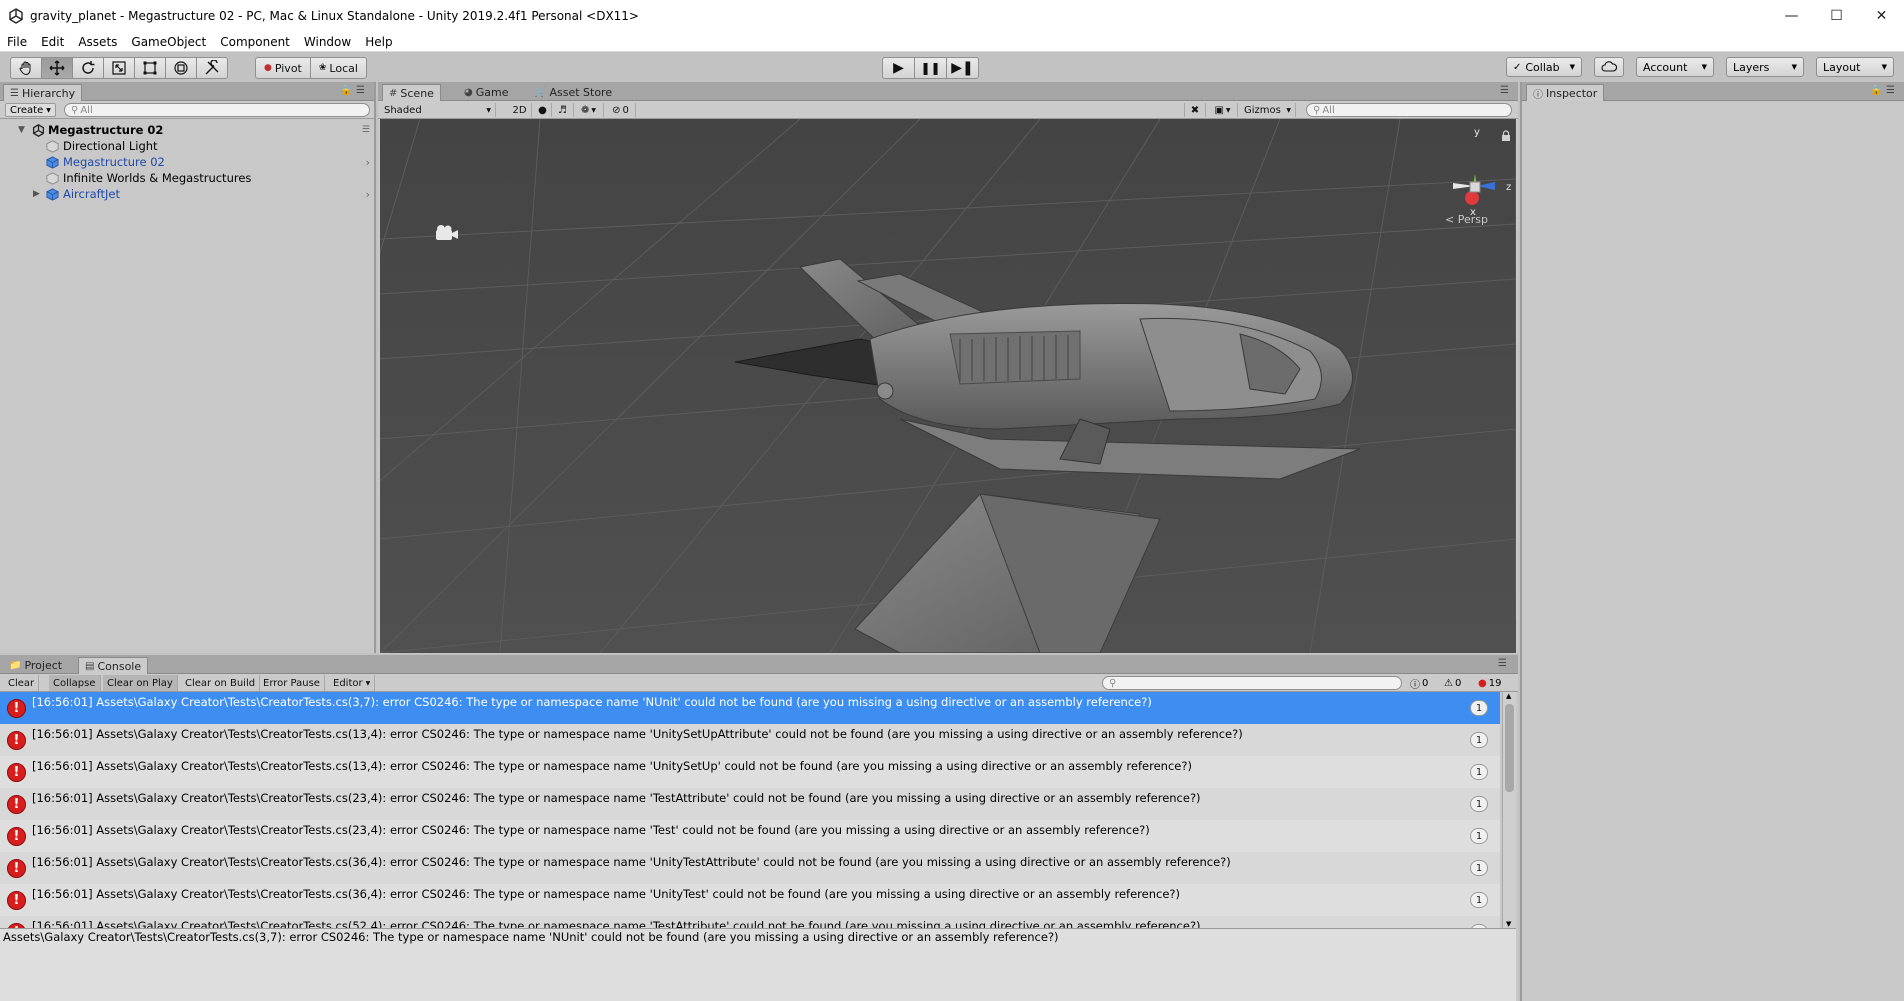 Image resolution: width=1904 pixels, height=1001 pixels. What do you see at coordinates (26, 68) in the screenshot?
I see `hand-tool-button` at bounding box center [26, 68].